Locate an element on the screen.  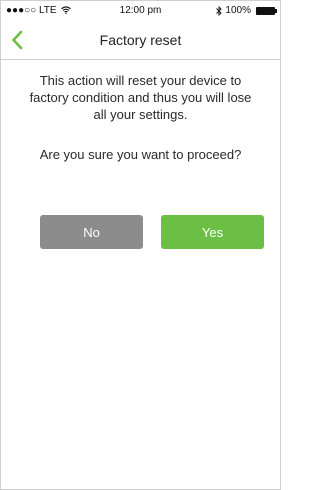
nav-bar: Factory reset is located at coordinates (140, 40).